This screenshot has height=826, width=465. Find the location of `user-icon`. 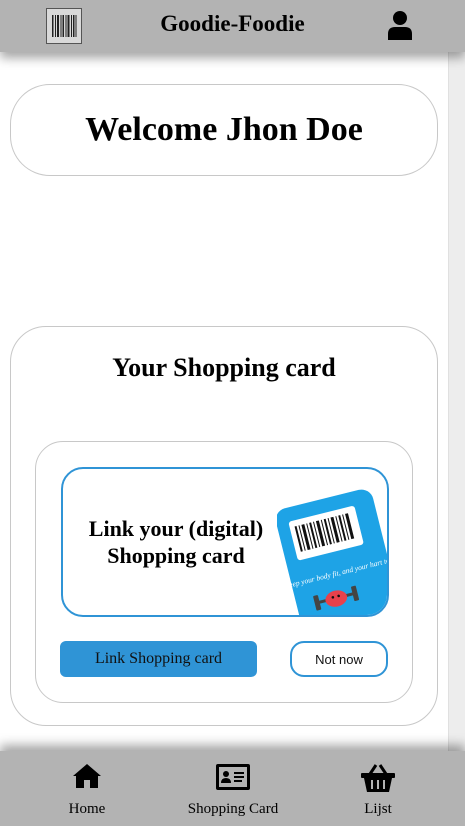

user-icon is located at coordinates (400, 25).